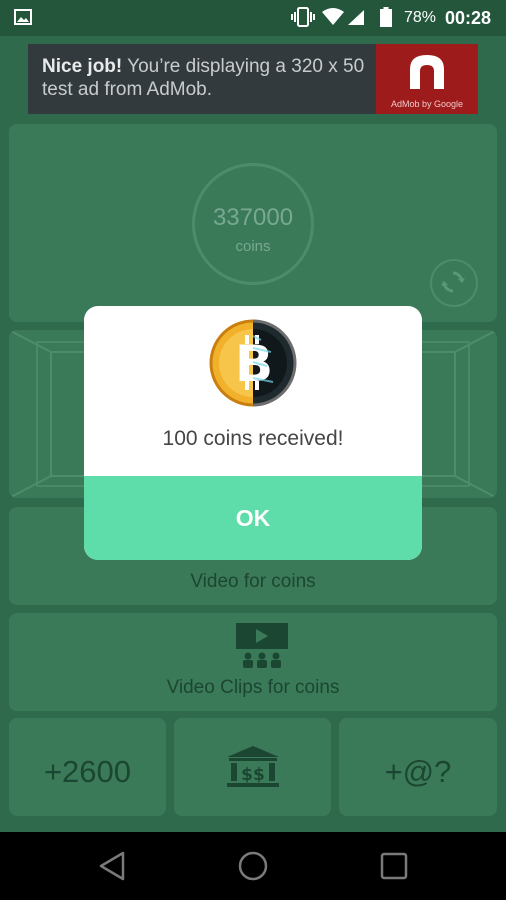 The image size is (506, 900). I want to click on video-icon, so click(262, 645).